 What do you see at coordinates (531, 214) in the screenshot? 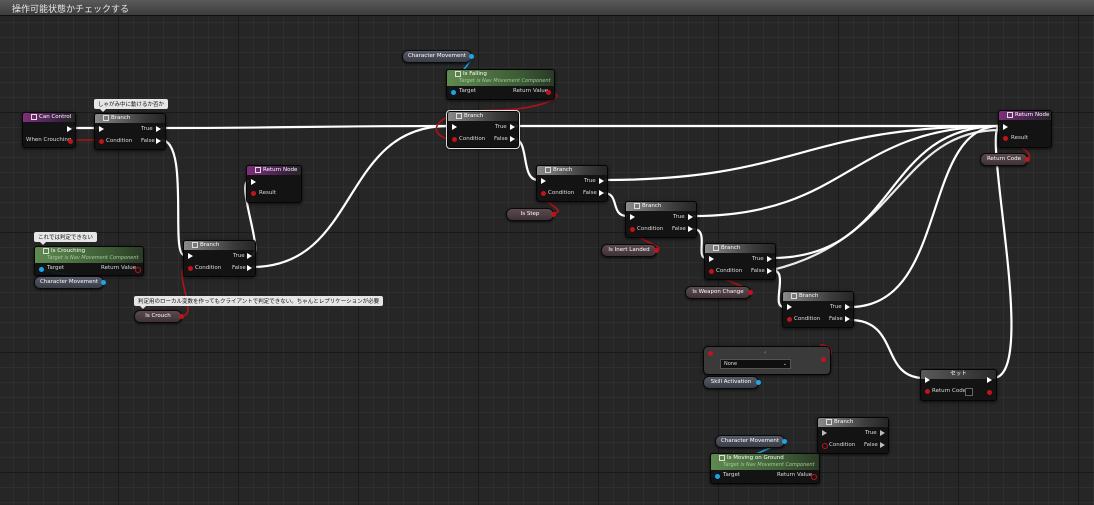
I see `var-is-step: Is Step` at bounding box center [531, 214].